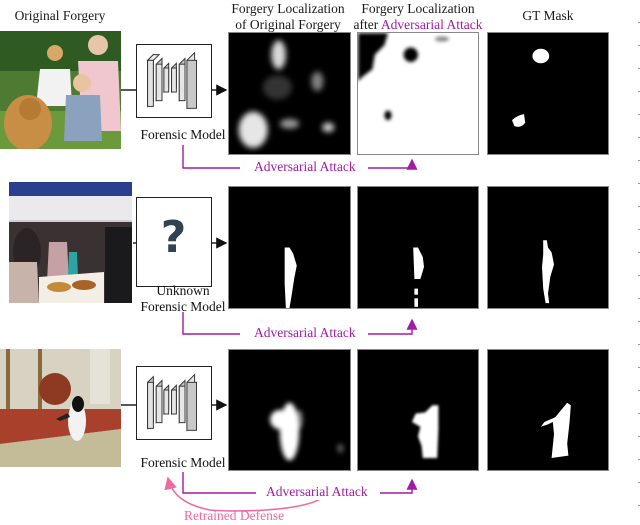 The image size is (640, 525). I want to click on unknown-model-label-line2: Forensic Model, so click(183, 306).